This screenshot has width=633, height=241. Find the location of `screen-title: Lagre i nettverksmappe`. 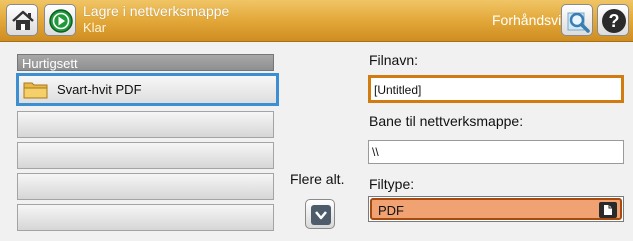

screen-title: Lagre i nettverksmappe is located at coordinates (156, 11).